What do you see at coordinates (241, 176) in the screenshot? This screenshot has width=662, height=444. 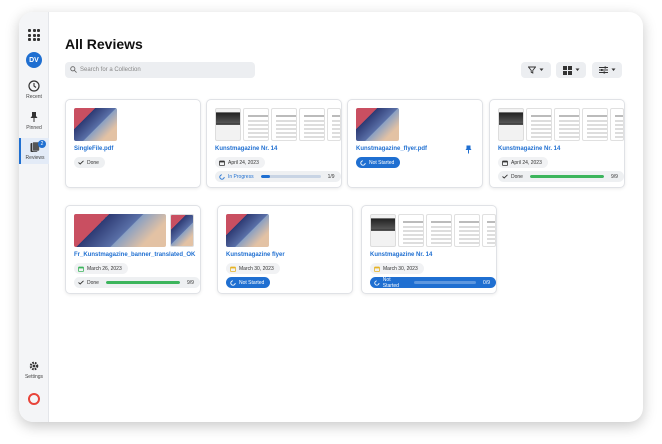 I see `status-label: In Progress` at bounding box center [241, 176].